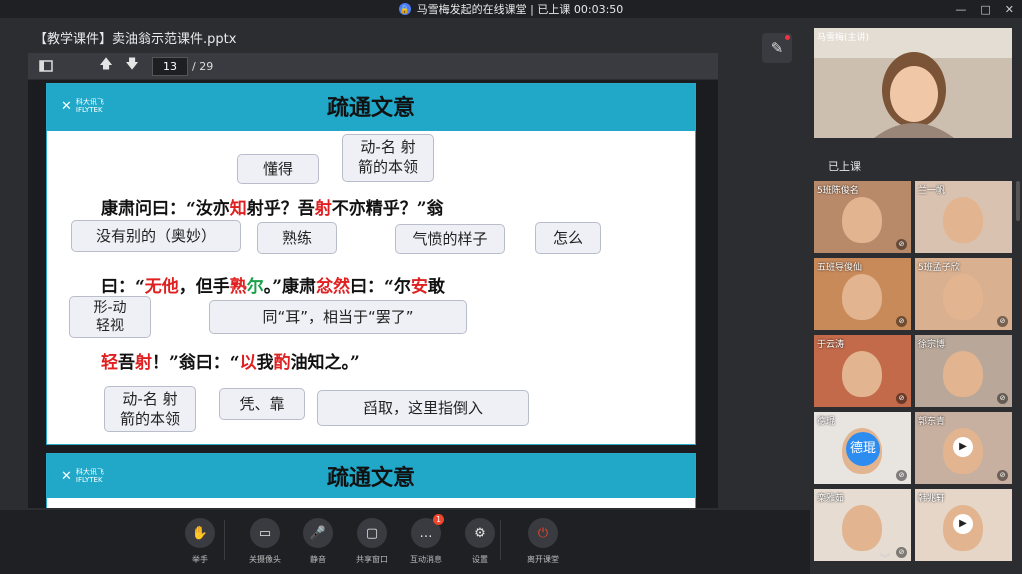 The image size is (1022, 574). I want to click on close-button: ✕, so click(1009, 9).